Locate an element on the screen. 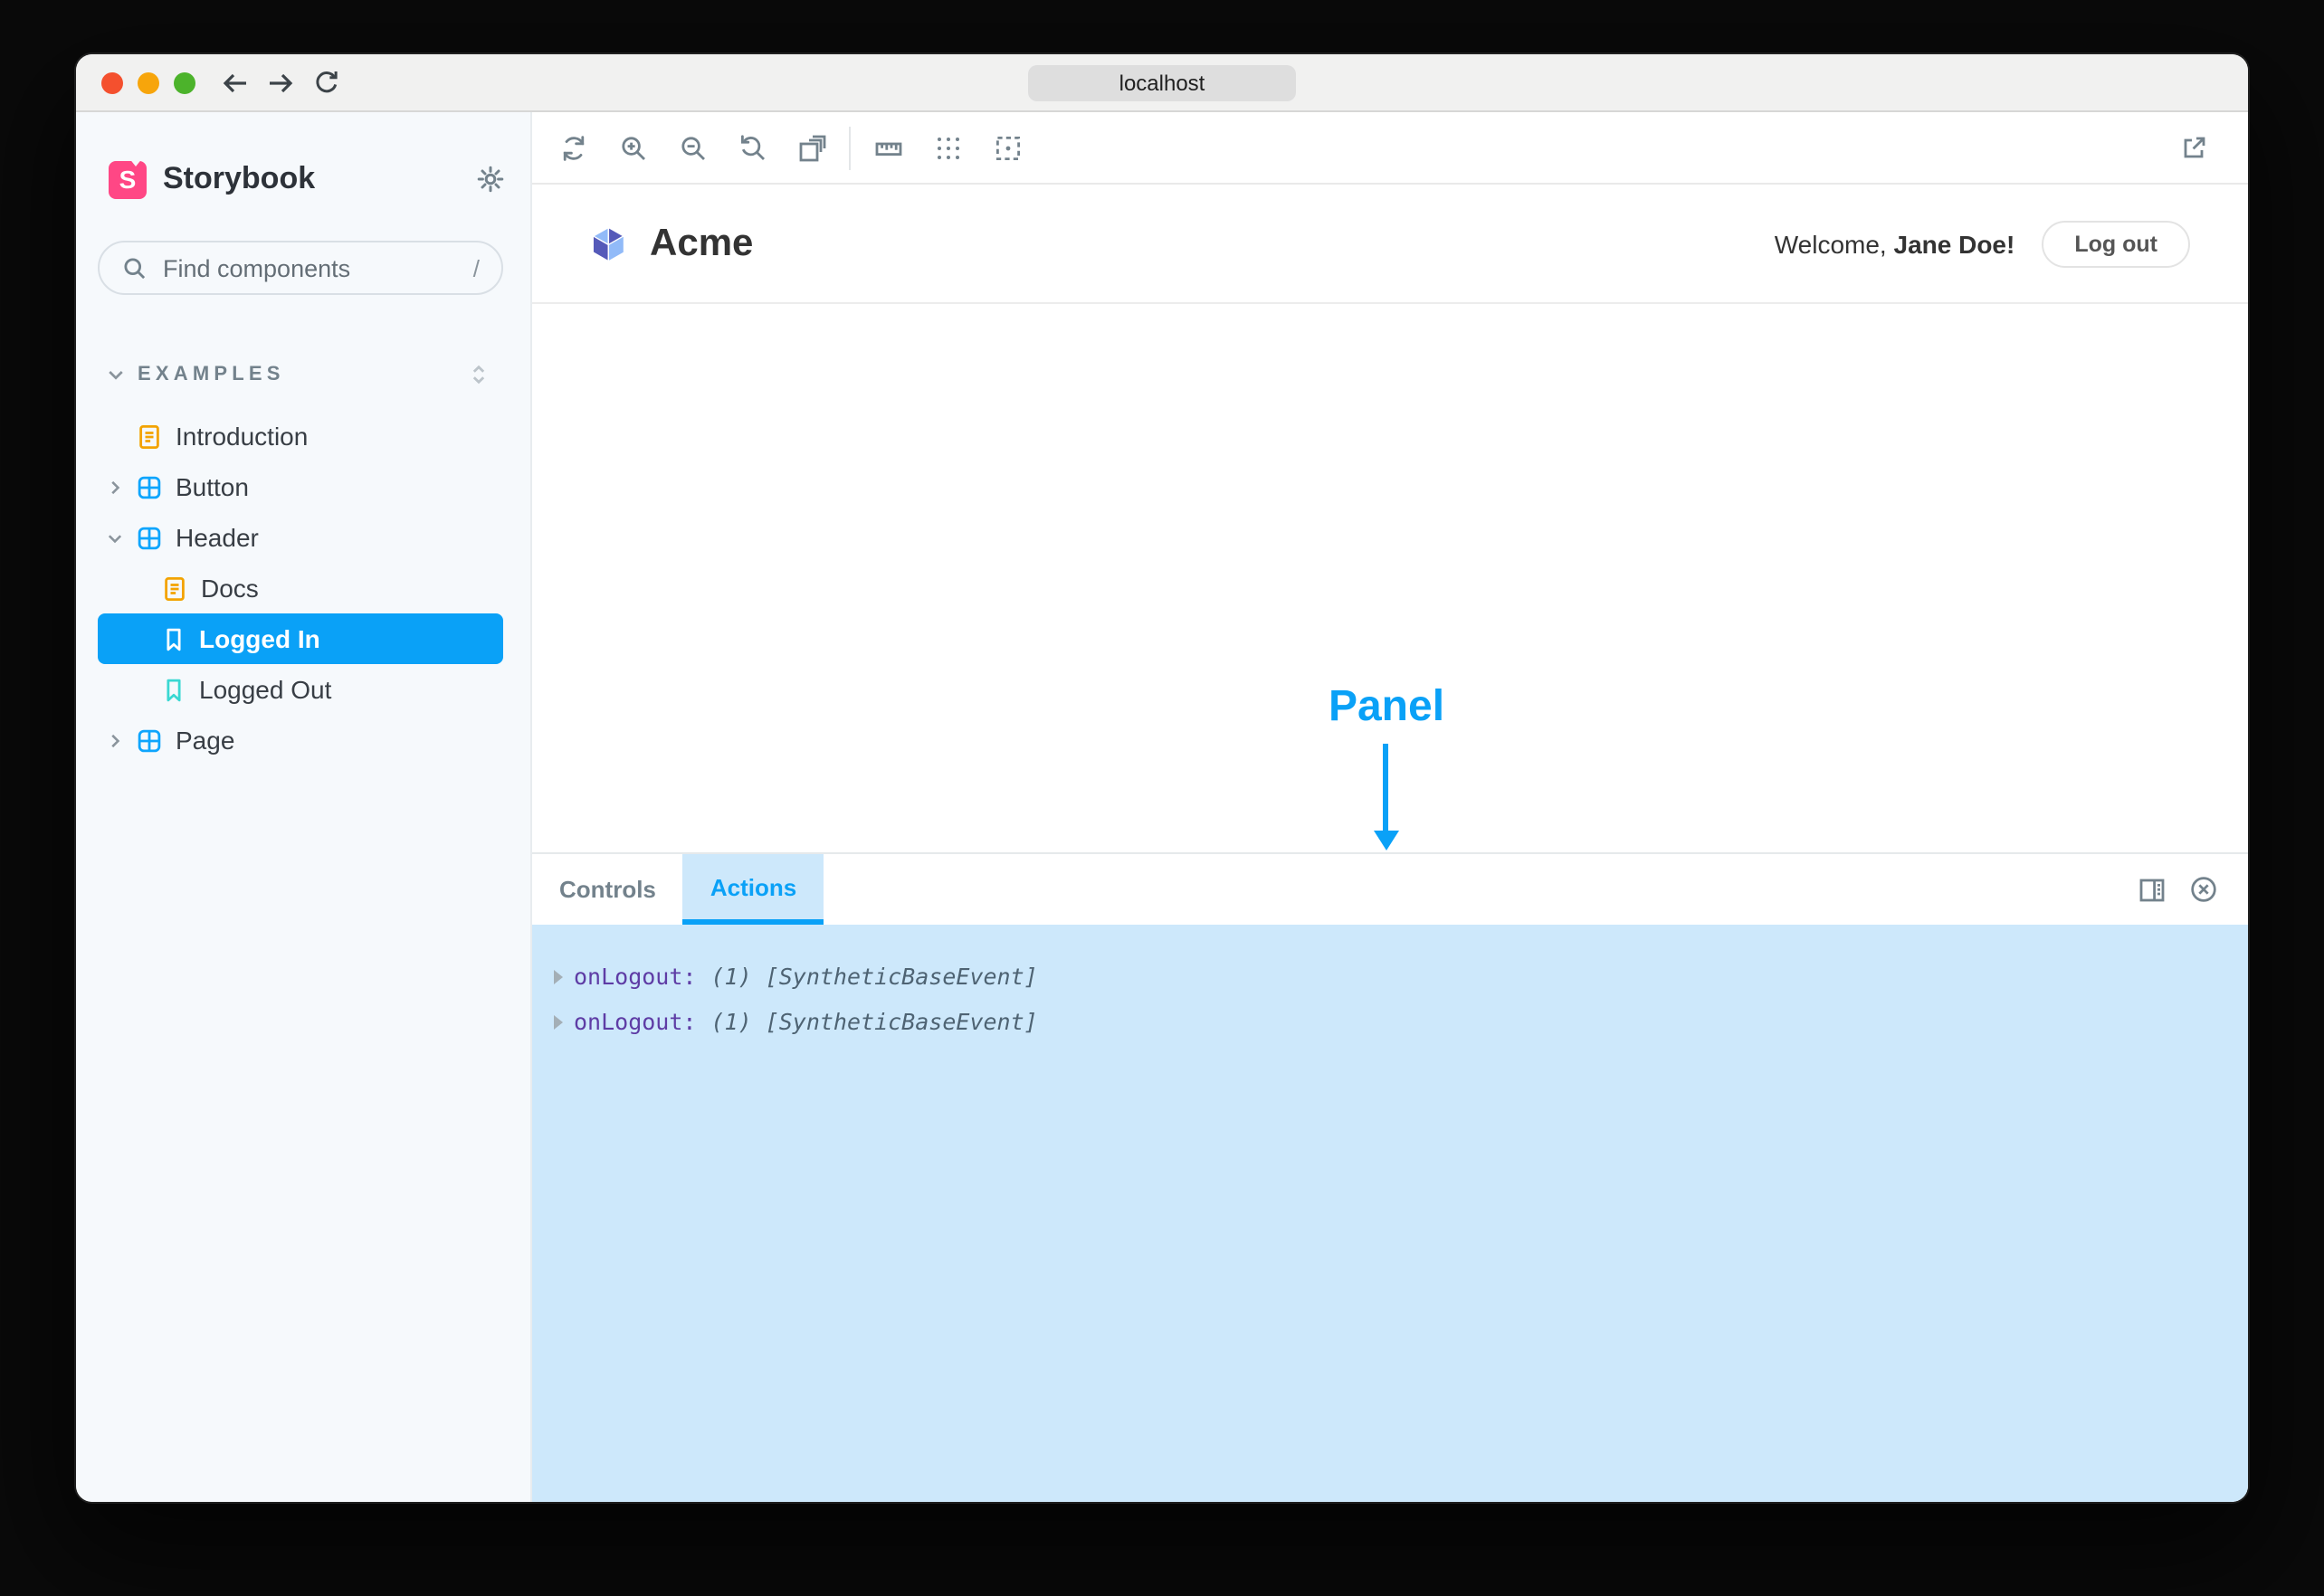 The image size is (2324, 1596). zoom-reset-icon is located at coordinates (752, 148).